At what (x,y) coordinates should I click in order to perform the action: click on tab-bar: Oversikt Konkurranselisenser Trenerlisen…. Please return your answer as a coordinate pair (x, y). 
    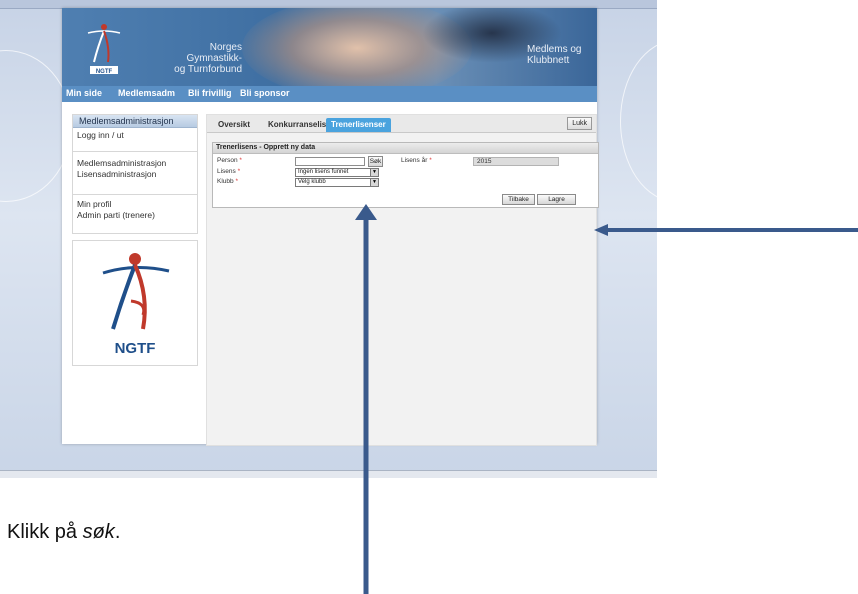
    Looking at the image, I should click on (401, 124).